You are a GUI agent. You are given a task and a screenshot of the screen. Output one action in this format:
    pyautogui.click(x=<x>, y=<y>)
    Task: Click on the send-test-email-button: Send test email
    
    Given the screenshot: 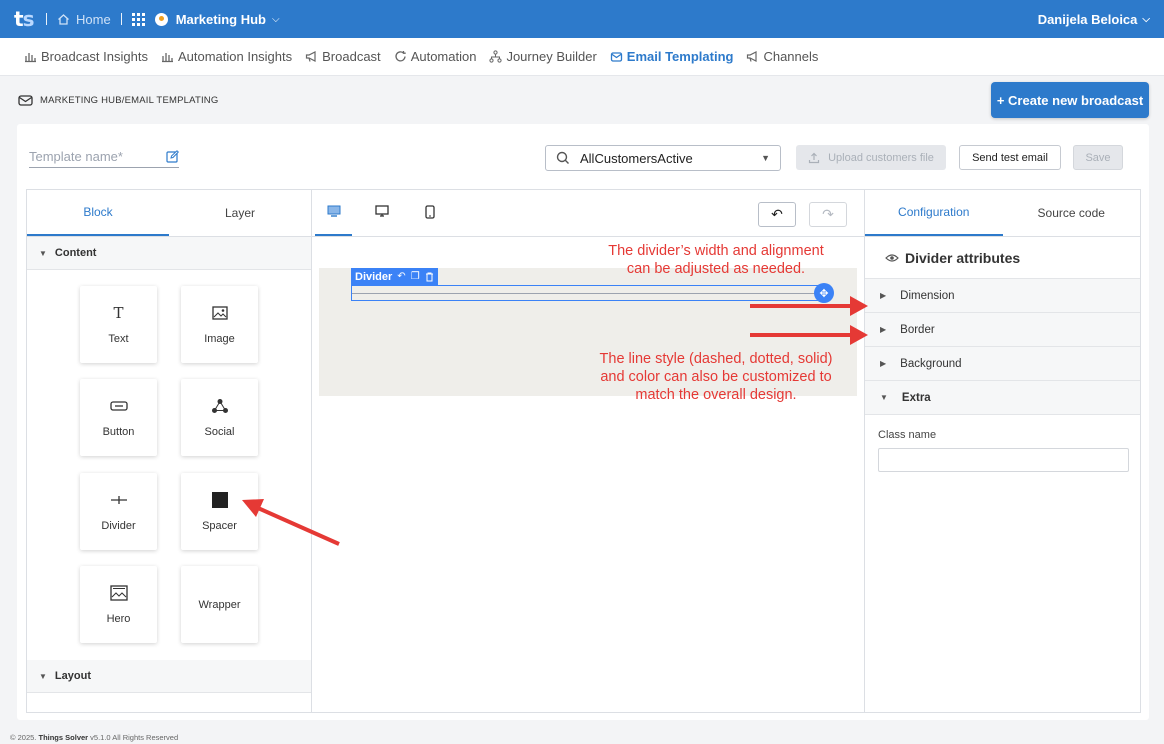 What is the action you would take?
    pyautogui.click(x=1010, y=157)
    